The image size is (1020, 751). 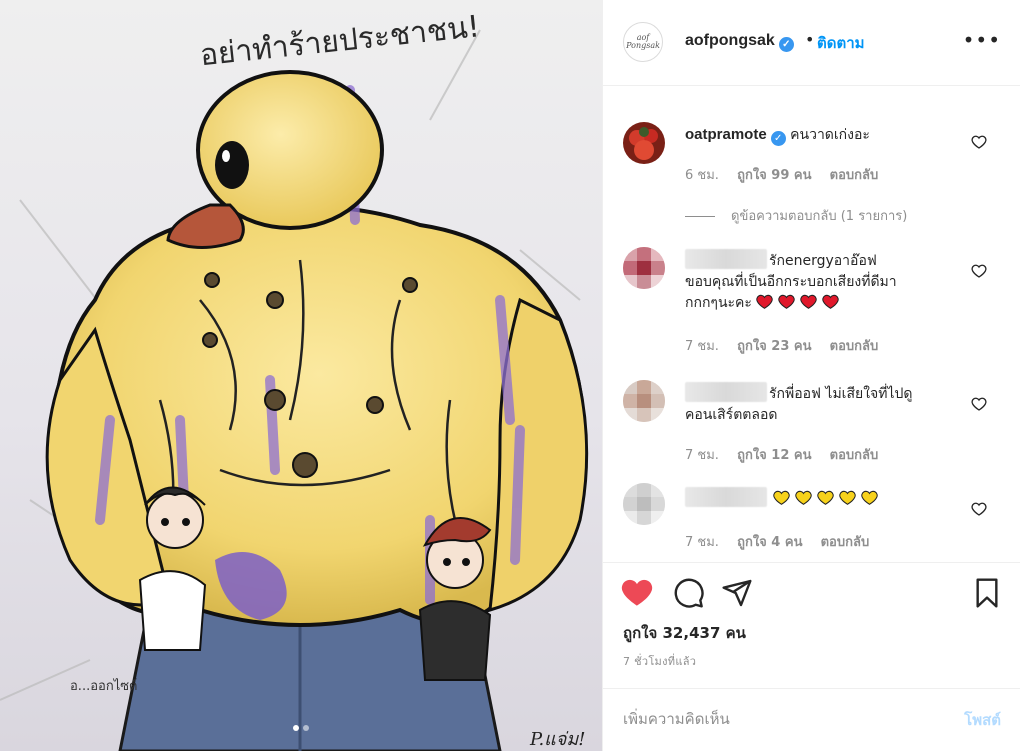 What do you see at coordinates (774, 346) in the screenshot?
I see `comment-likes: ถูกใจ 23 คน` at bounding box center [774, 346].